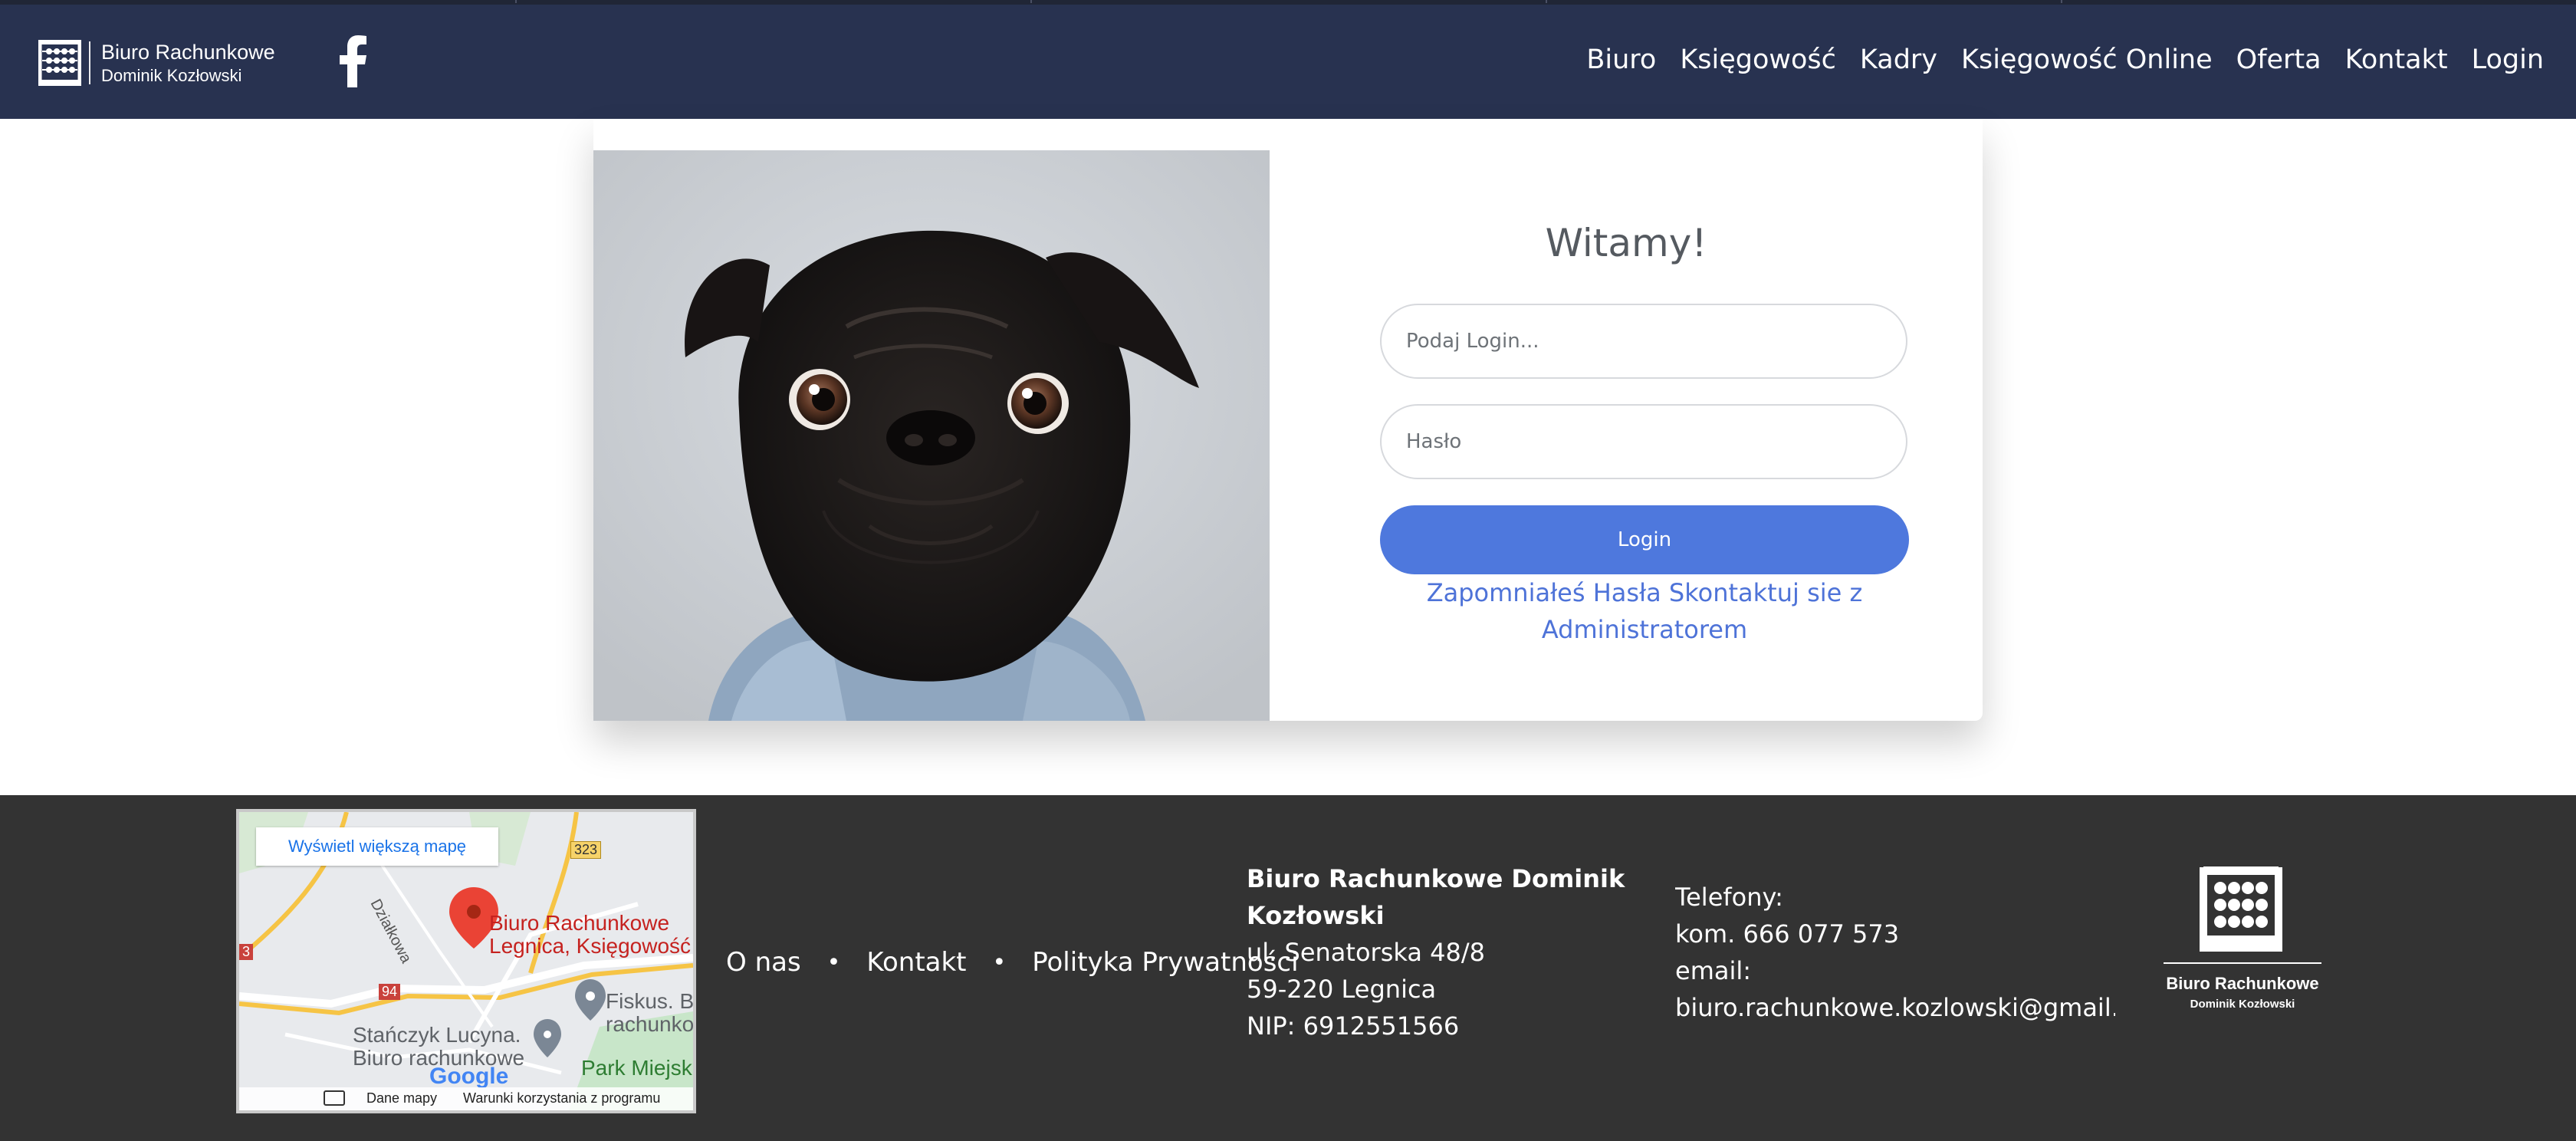 This screenshot has width=2576, height=1141. Describe the element at coordinates (377, 847) in the screenshot. I see `view-larger-map-button: Wyświetl większą mapę` at that location.